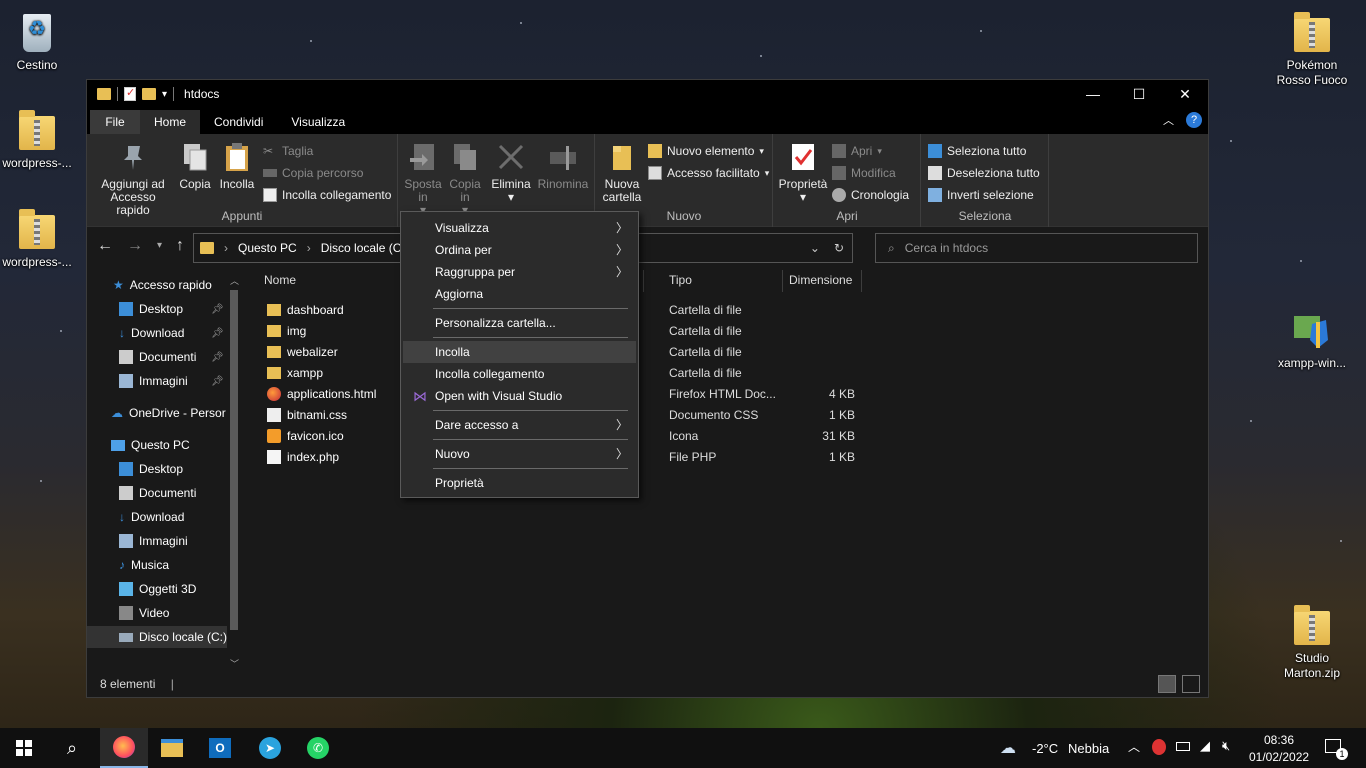  I want to click on move-to-button: Sposta in ▾, so click(423, 179).